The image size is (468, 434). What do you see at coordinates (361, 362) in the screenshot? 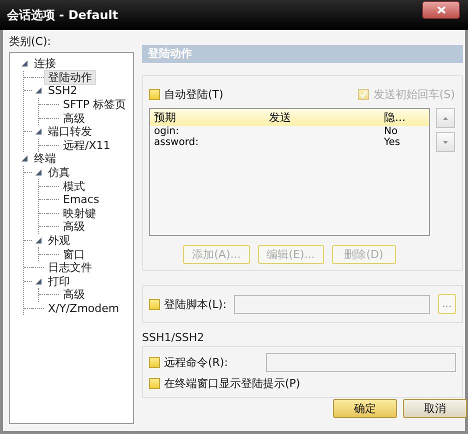
I see `command-field` at bounding box center [361, 362].